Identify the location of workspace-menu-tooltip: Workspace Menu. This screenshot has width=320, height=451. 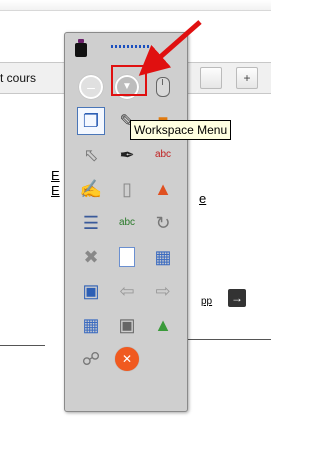
(181, 130).